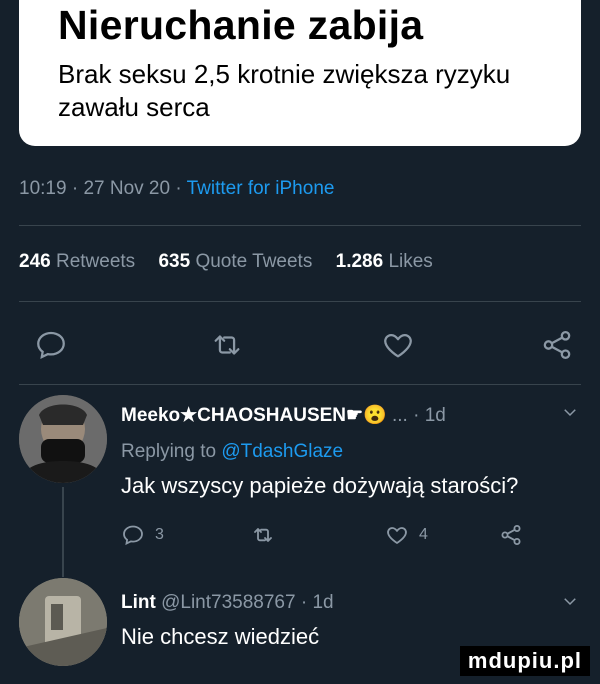 This screenshot has height=684, width=600. What do you see at coordinates (169, 451) in the screenshot?
I see `replying-prefix: Replying to` at bounding box center [169, 451].